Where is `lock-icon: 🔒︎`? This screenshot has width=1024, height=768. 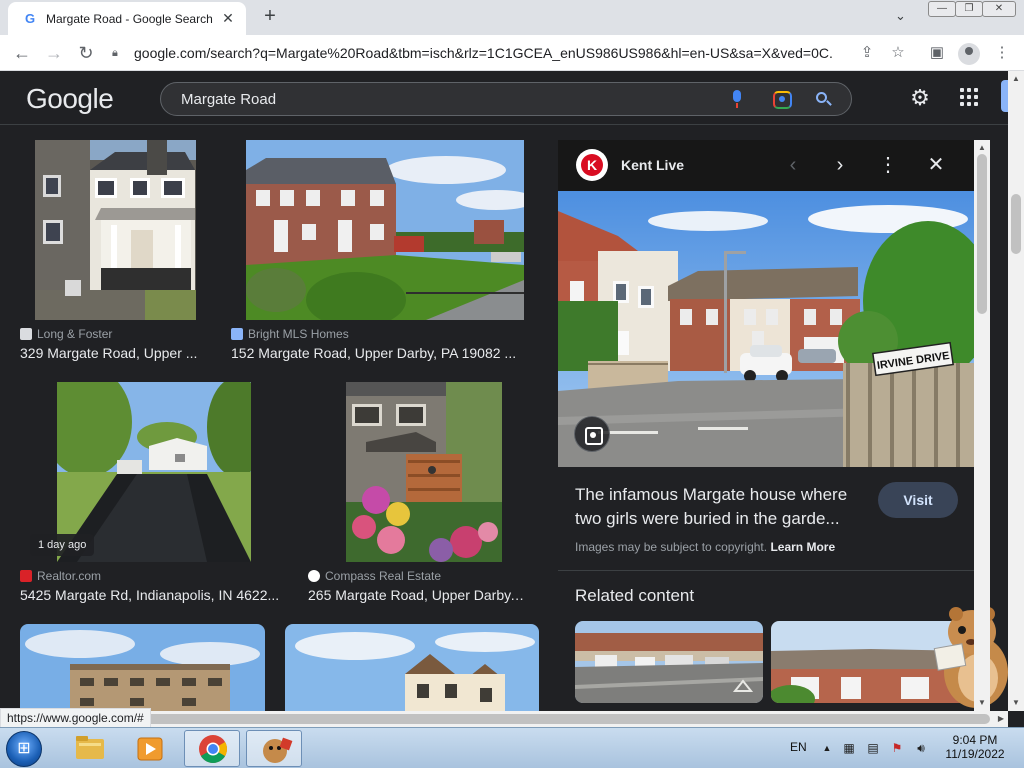 lock-icon: 🔒︎ is located at coordinates (115, 53).